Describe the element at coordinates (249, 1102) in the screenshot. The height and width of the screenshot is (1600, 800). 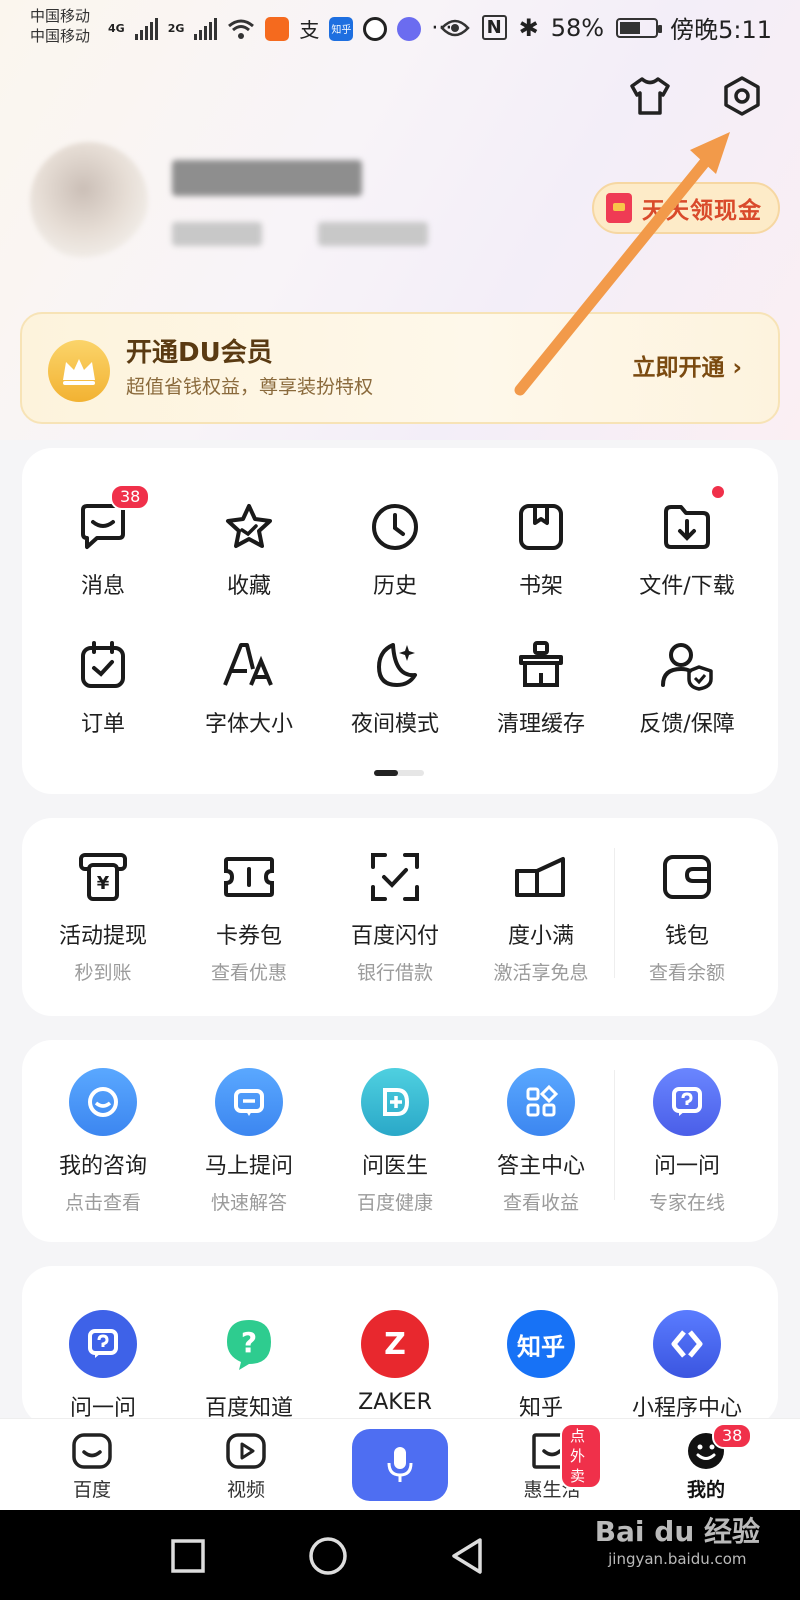
I see `ask-bubble-icon` at that location.